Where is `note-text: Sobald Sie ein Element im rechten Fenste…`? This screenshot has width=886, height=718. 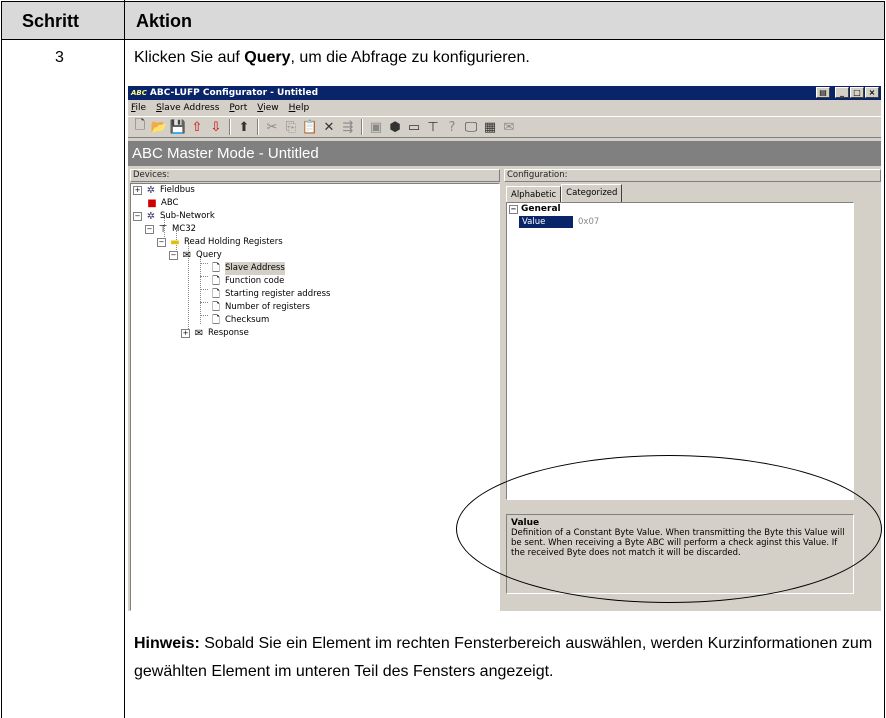
note-text: Sobald Sie ein Element im rechten Fenste… is located at coordinates (503, 657).